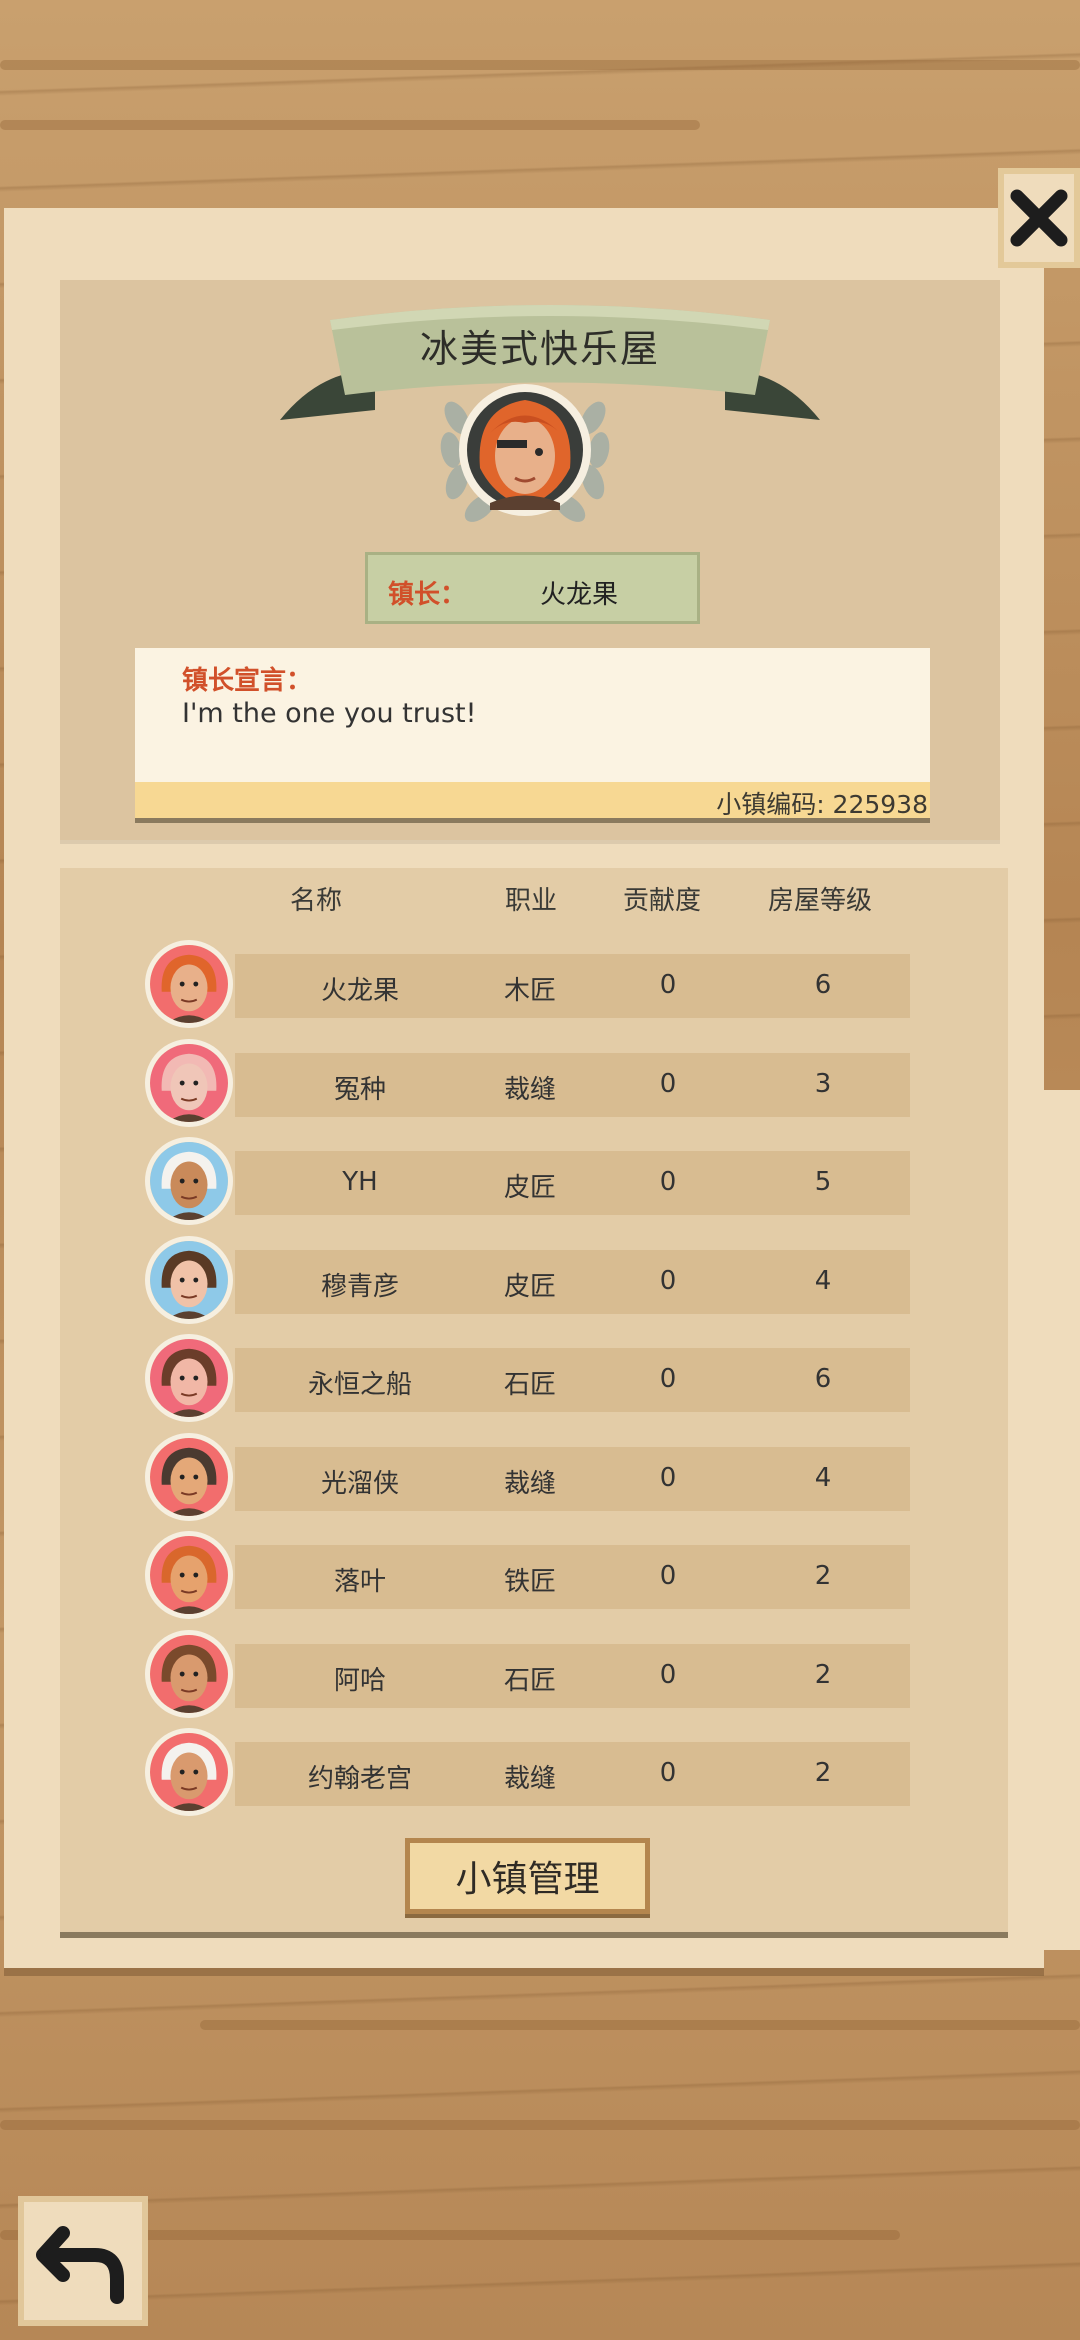 The image size is (1080, 2340). Describe the element at coordinates (359, 1287) in the screenshot. I see `member-name: 穆青彦` at that location.